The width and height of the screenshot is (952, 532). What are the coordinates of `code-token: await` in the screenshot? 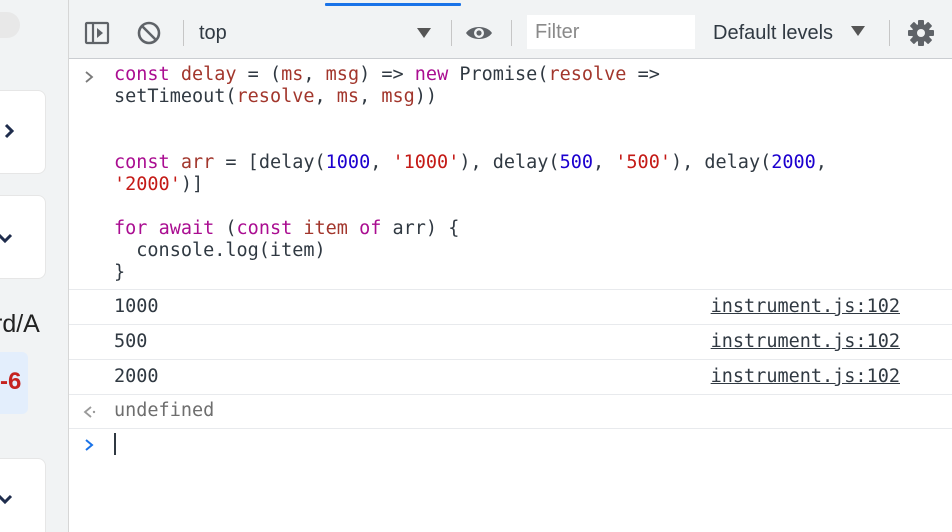 It's located at (186, 228).